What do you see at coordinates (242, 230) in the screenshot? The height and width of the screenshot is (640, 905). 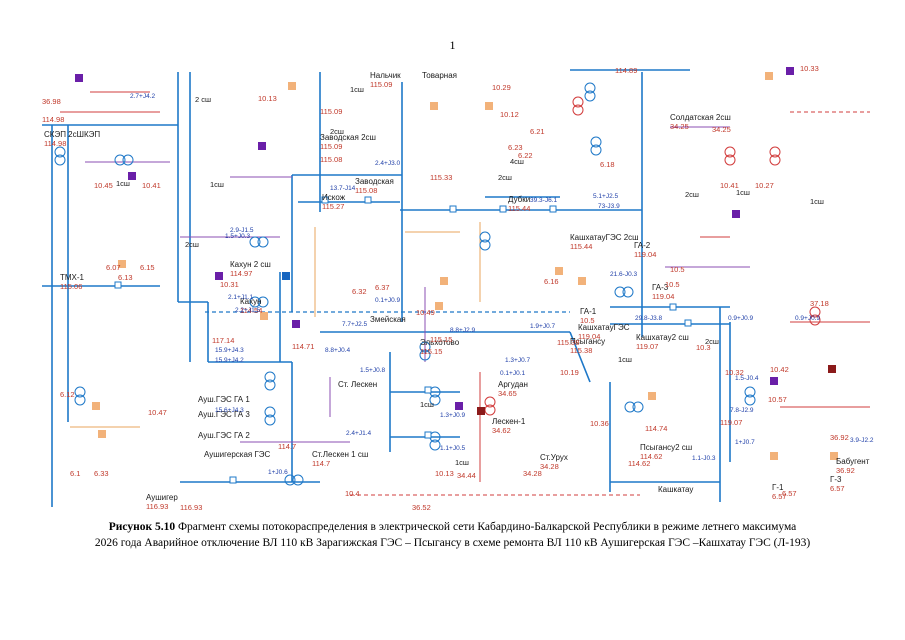 I see `power-flow-label: 2.9-J1.5` at bounding box center [242, 230].